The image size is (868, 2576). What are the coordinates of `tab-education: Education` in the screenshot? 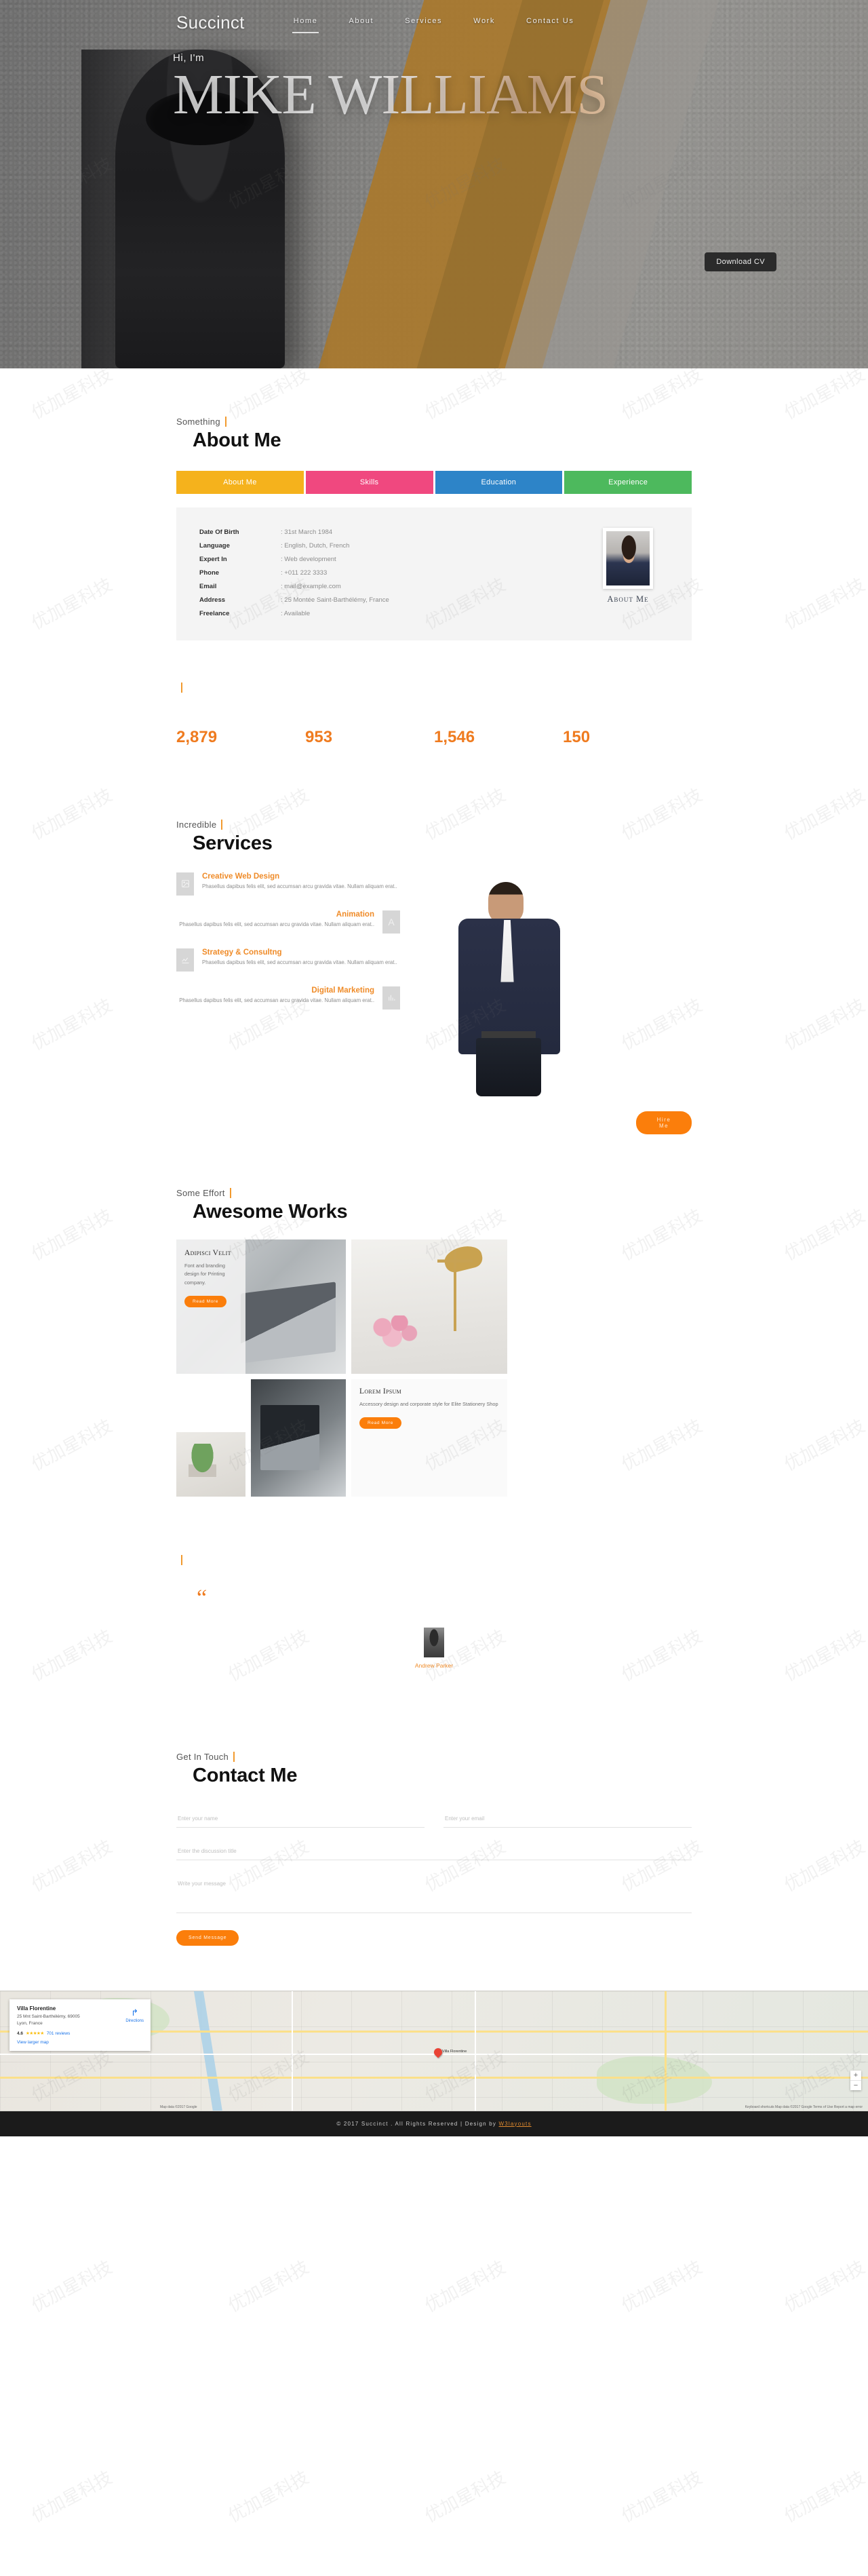 It's located at (499, 483).